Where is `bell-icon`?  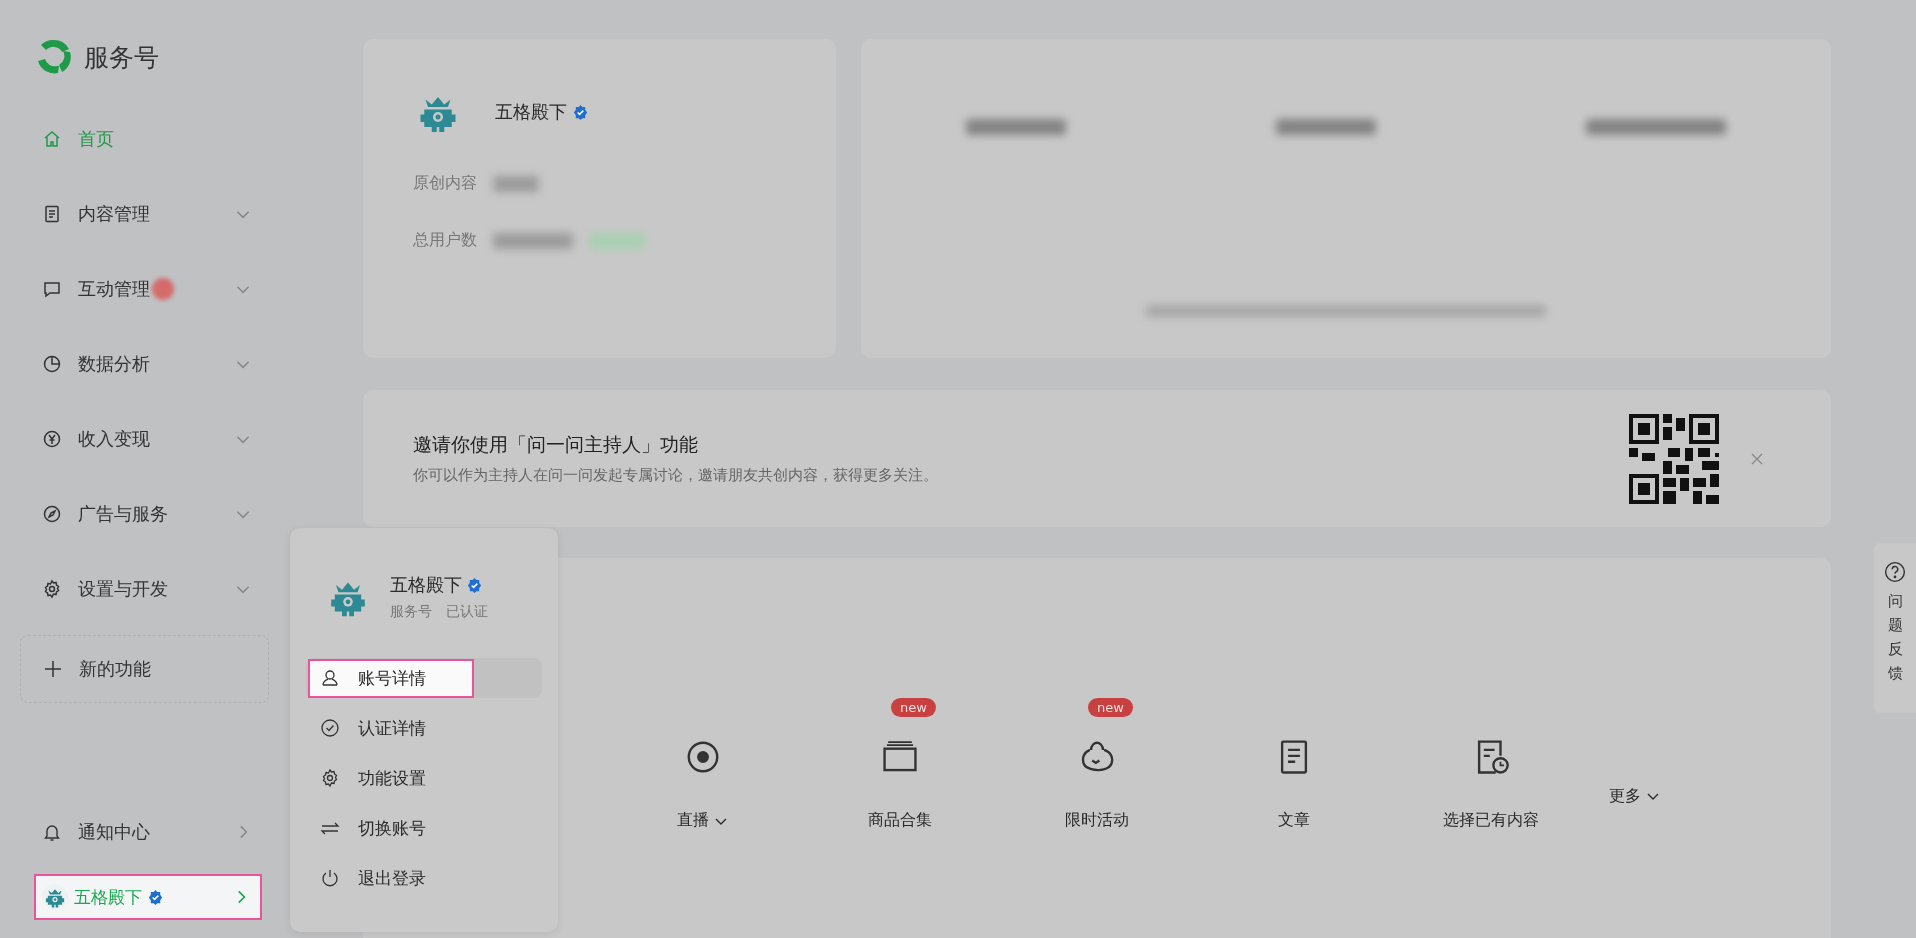 bell-icon is located at coordinates (52, 832).